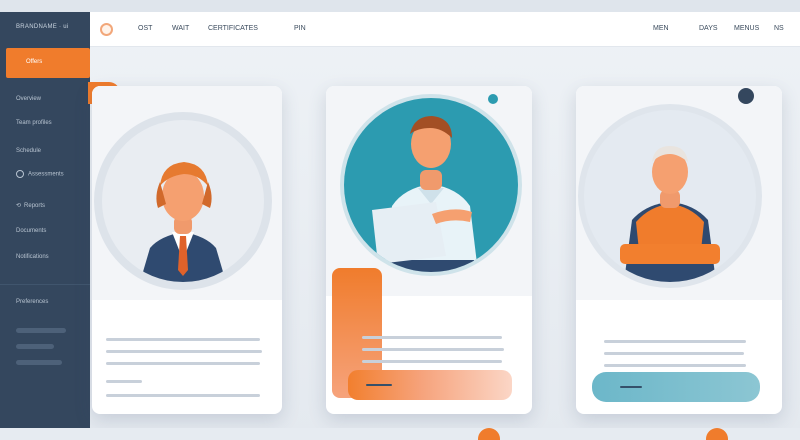  What do you see at coordinates (32, 257) in the screenshot?
I see `sidebar-item-label: Notifications` at bounding box center [32, 257].